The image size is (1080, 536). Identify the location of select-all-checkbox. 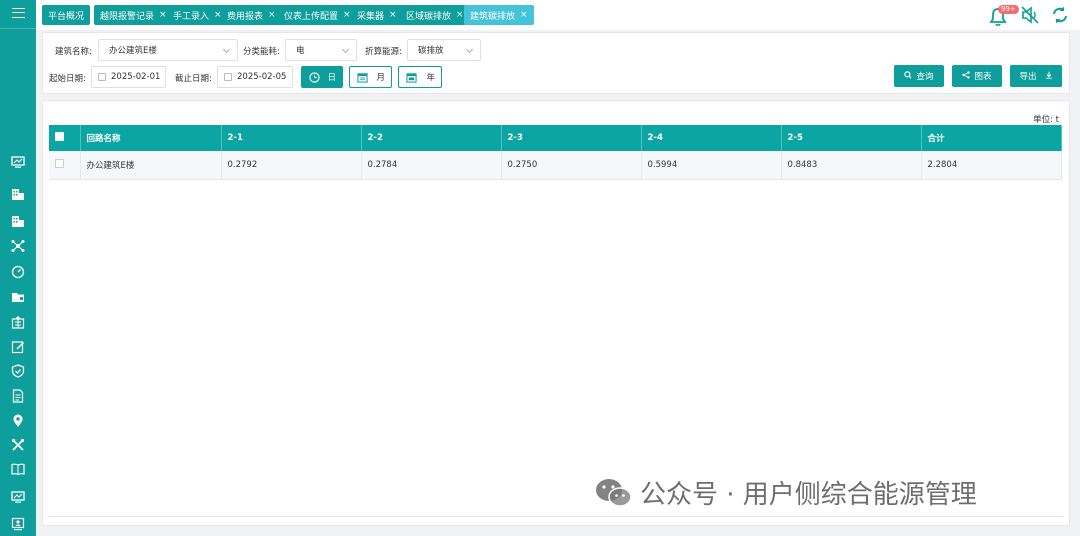
(59, 136).